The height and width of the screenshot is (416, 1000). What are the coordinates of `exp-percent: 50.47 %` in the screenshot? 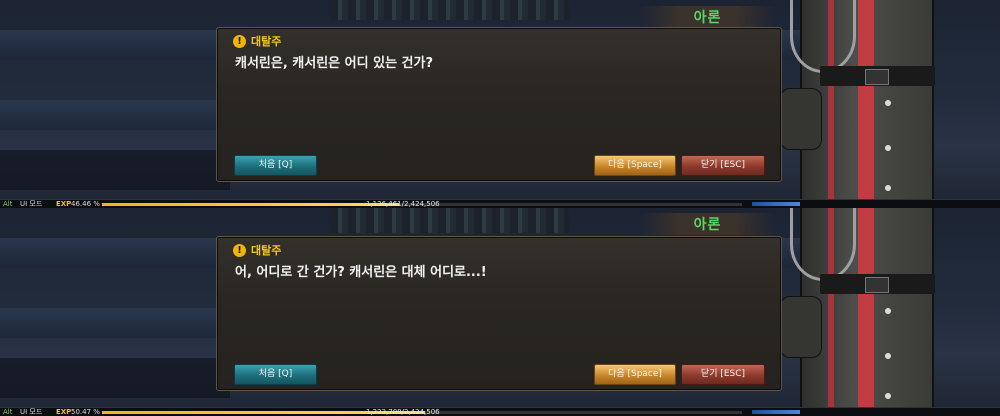 It's located at (85, 412).